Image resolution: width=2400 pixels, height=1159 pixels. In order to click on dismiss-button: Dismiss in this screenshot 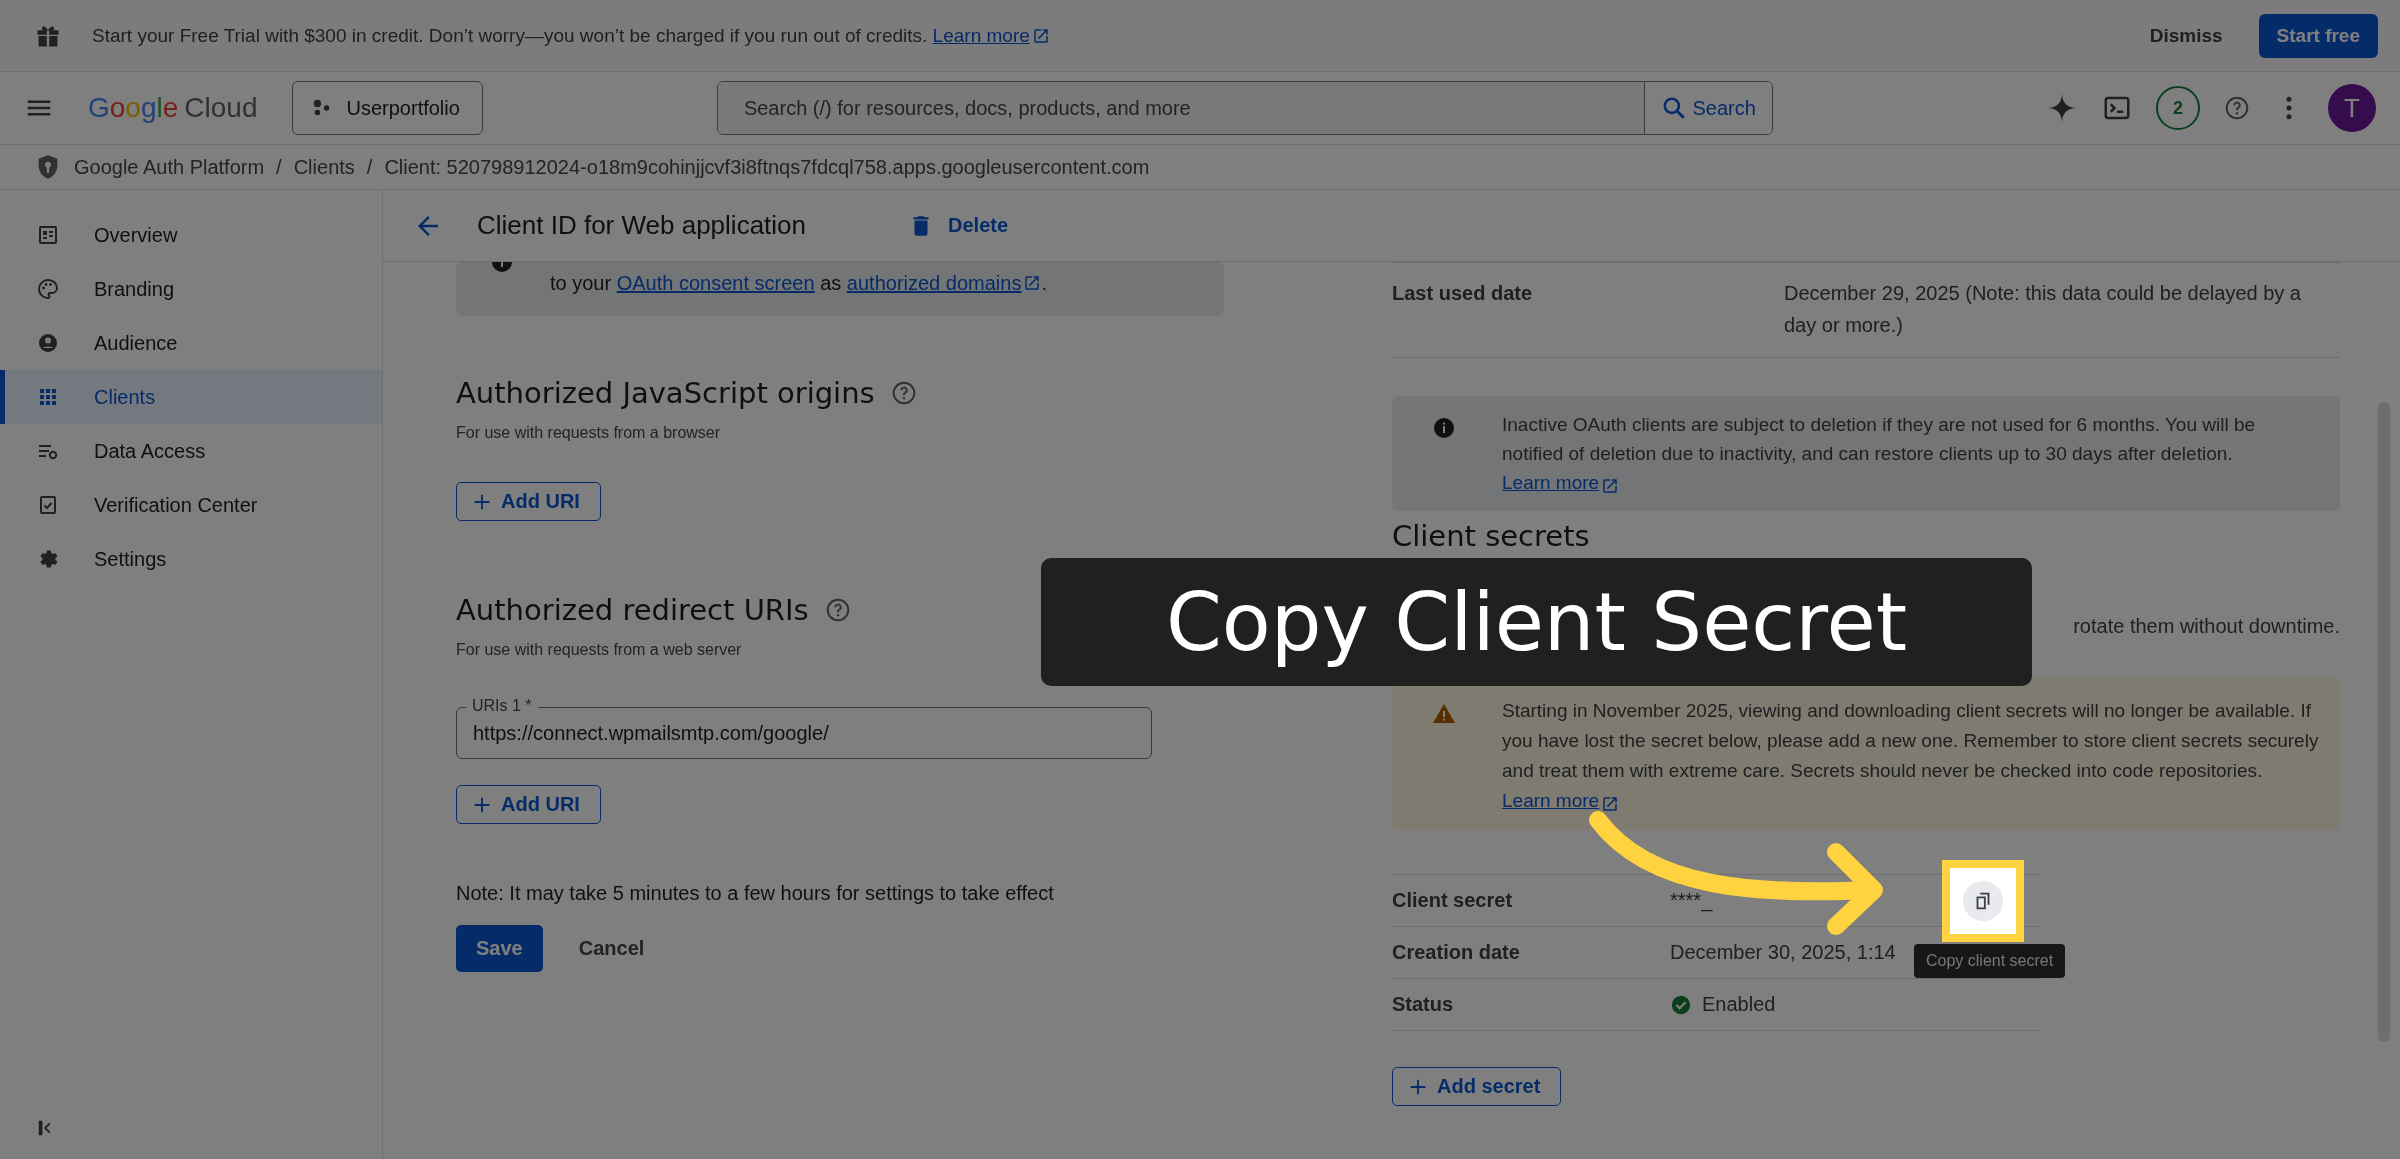, I will do `click(2186, 35)`.